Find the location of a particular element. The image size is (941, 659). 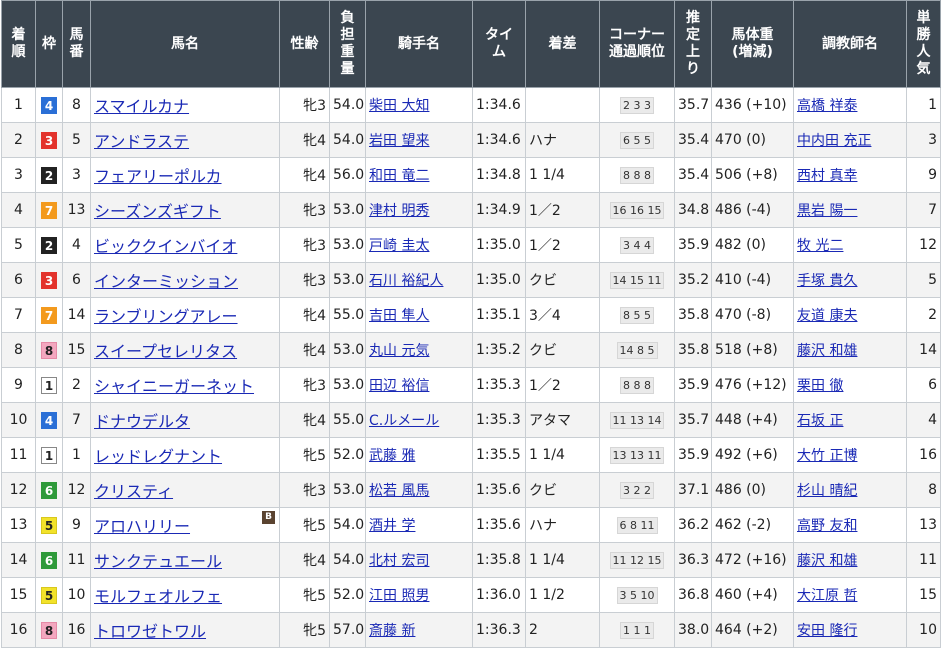

trainer-link: 栗田 徹 is located at coordinates (820, 386).